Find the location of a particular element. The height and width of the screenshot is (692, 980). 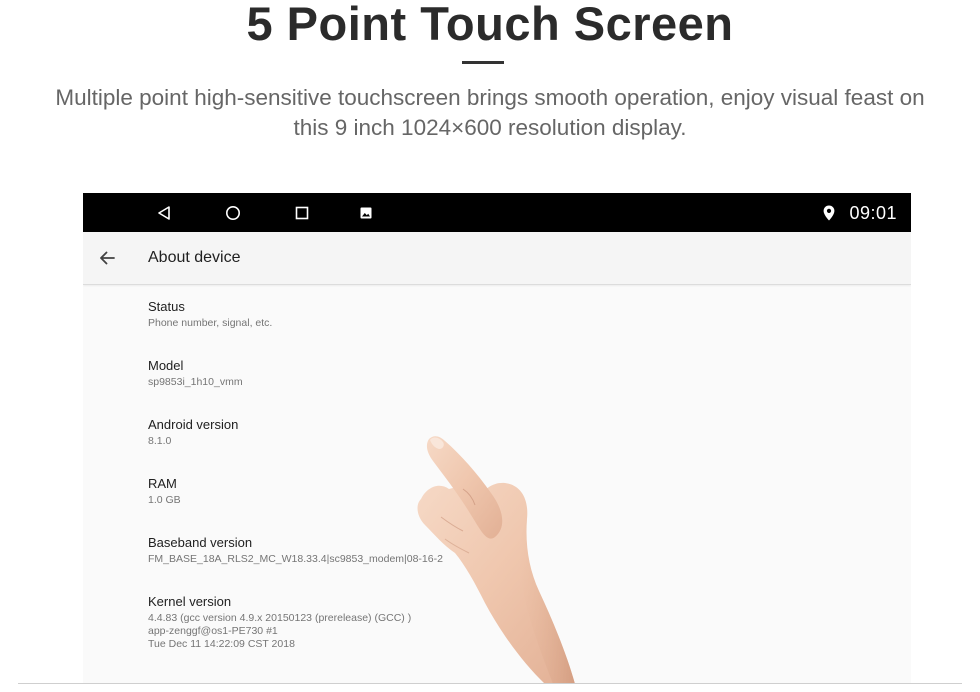

screenshot-icon is located at coordinates (366, 212).